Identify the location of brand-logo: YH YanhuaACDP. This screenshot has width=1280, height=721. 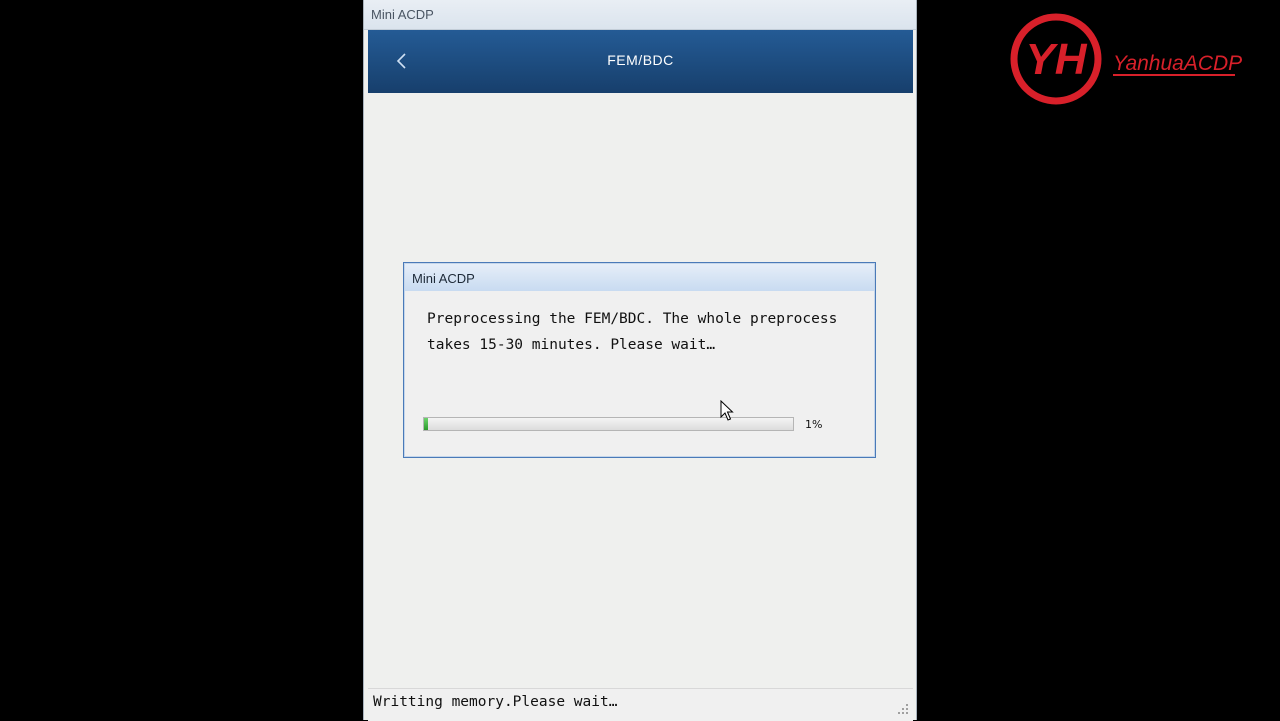
(1126, 59).